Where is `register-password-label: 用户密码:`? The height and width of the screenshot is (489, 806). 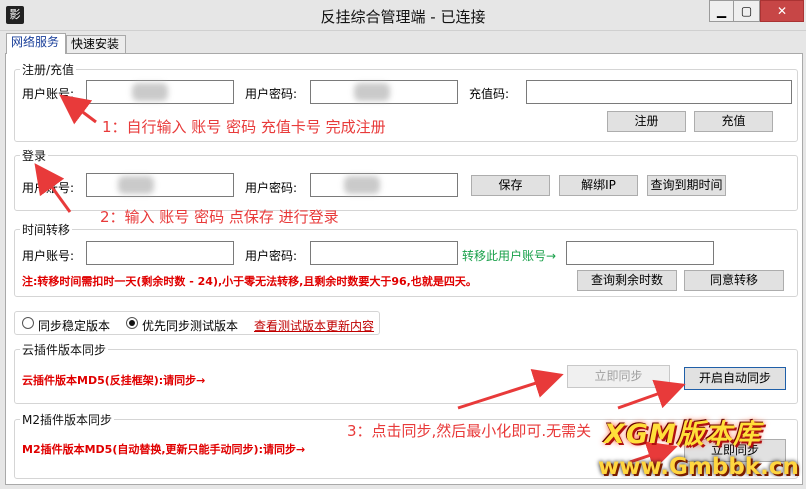
register-password-label: 用户密码: is located at coordinates (271, 94).